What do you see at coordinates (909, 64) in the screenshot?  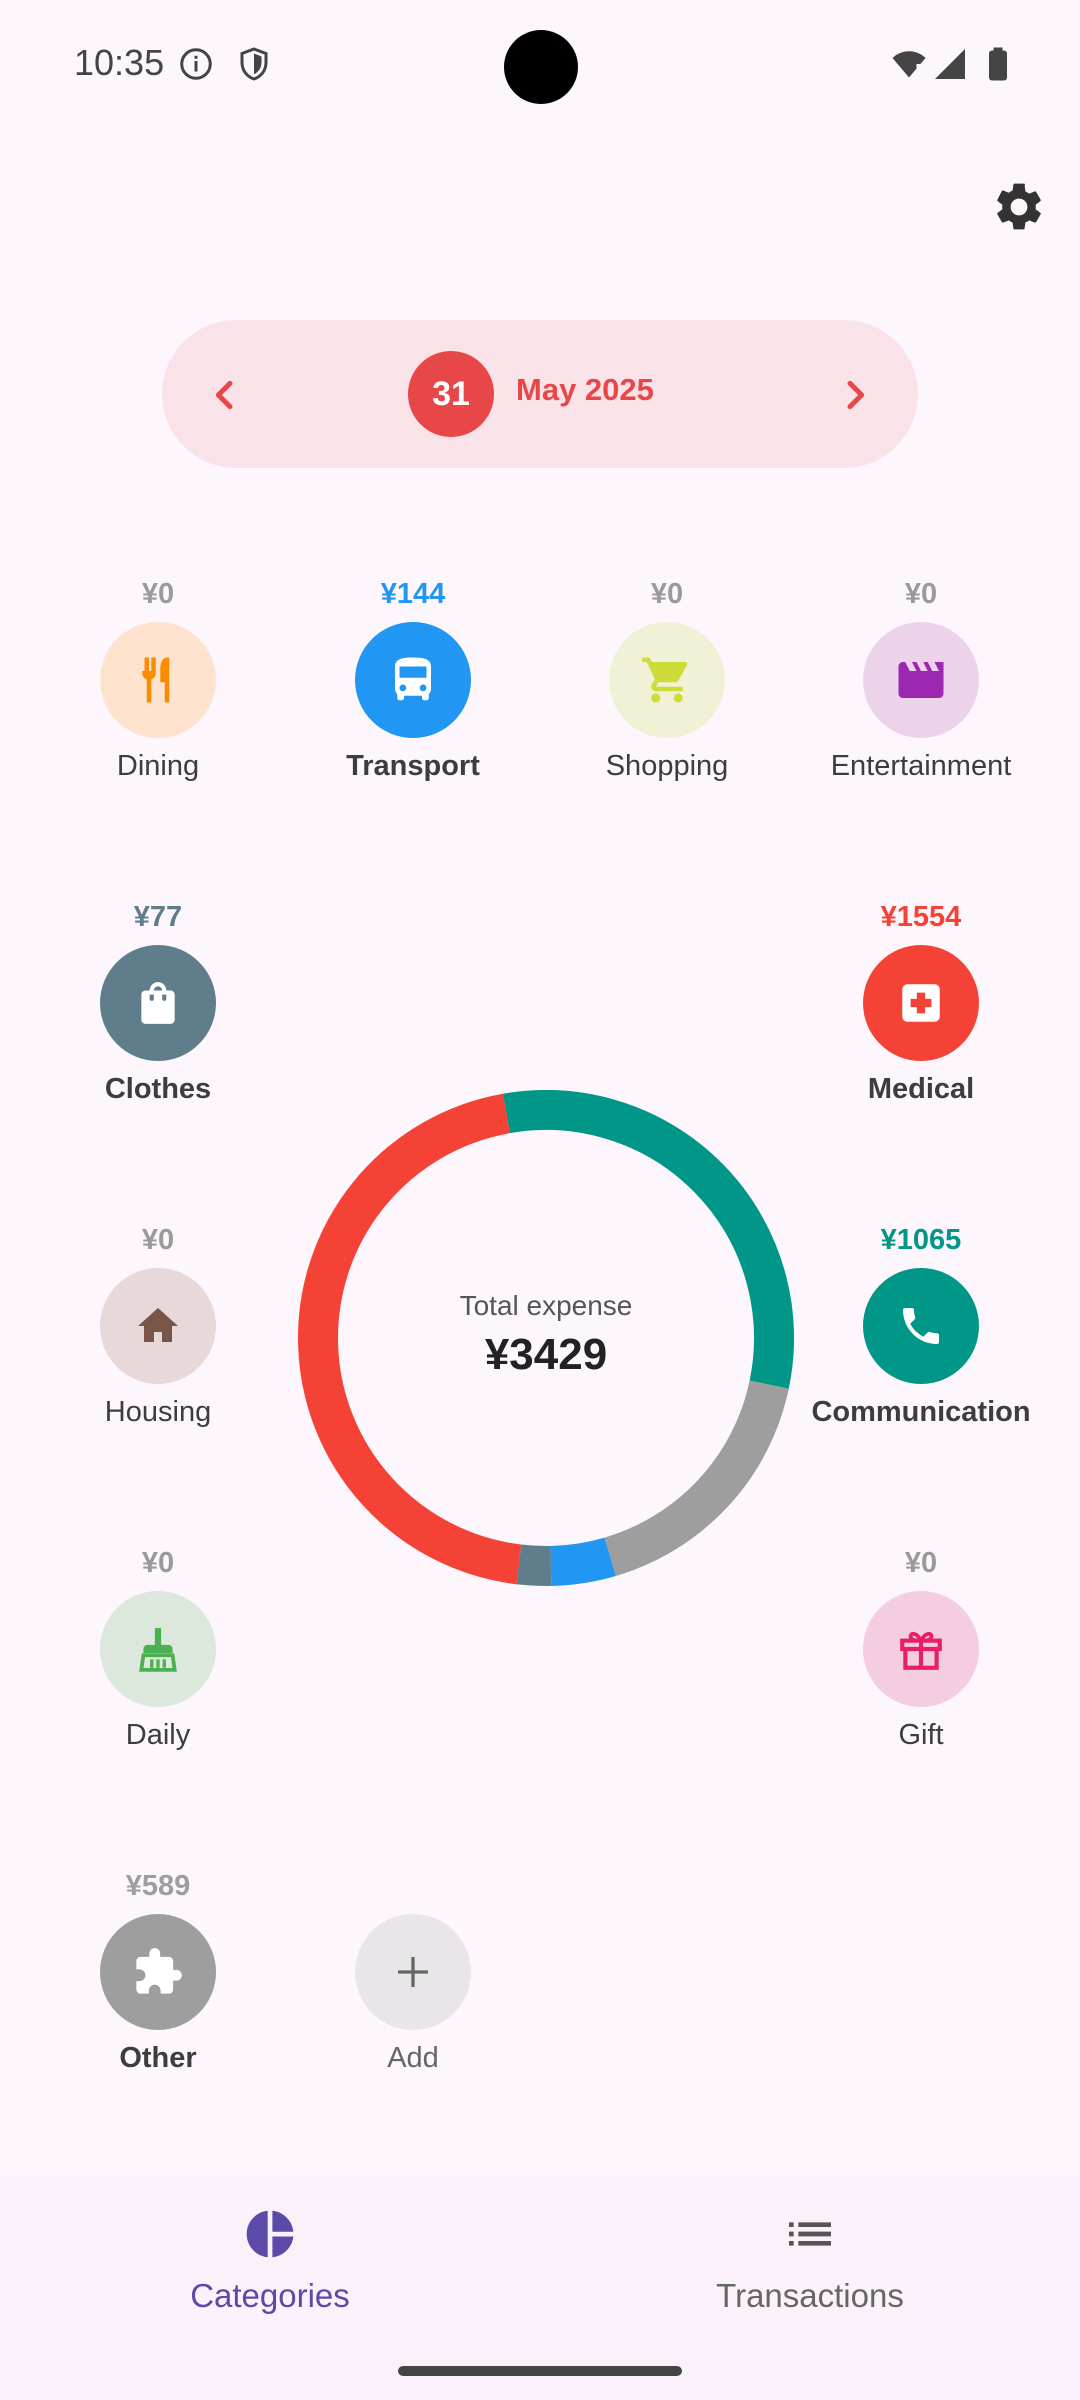 I see `wifi-icon` at bounding box center [909, 64].